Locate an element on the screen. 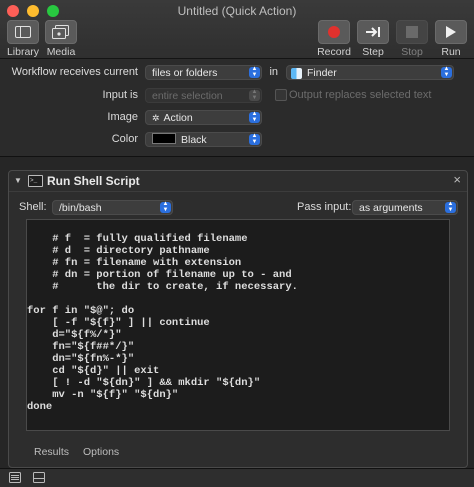 The image size is (474, 487). step-button: Step is located at coordinates (373, 39).